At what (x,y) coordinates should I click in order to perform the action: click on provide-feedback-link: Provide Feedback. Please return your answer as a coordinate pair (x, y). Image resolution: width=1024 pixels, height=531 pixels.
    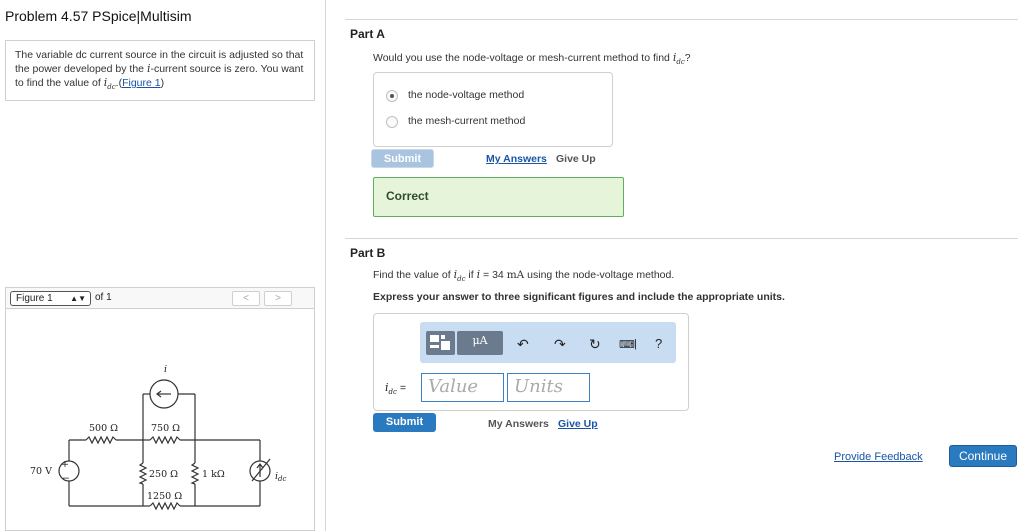
    Looking at the image, I should click on (878, 457).